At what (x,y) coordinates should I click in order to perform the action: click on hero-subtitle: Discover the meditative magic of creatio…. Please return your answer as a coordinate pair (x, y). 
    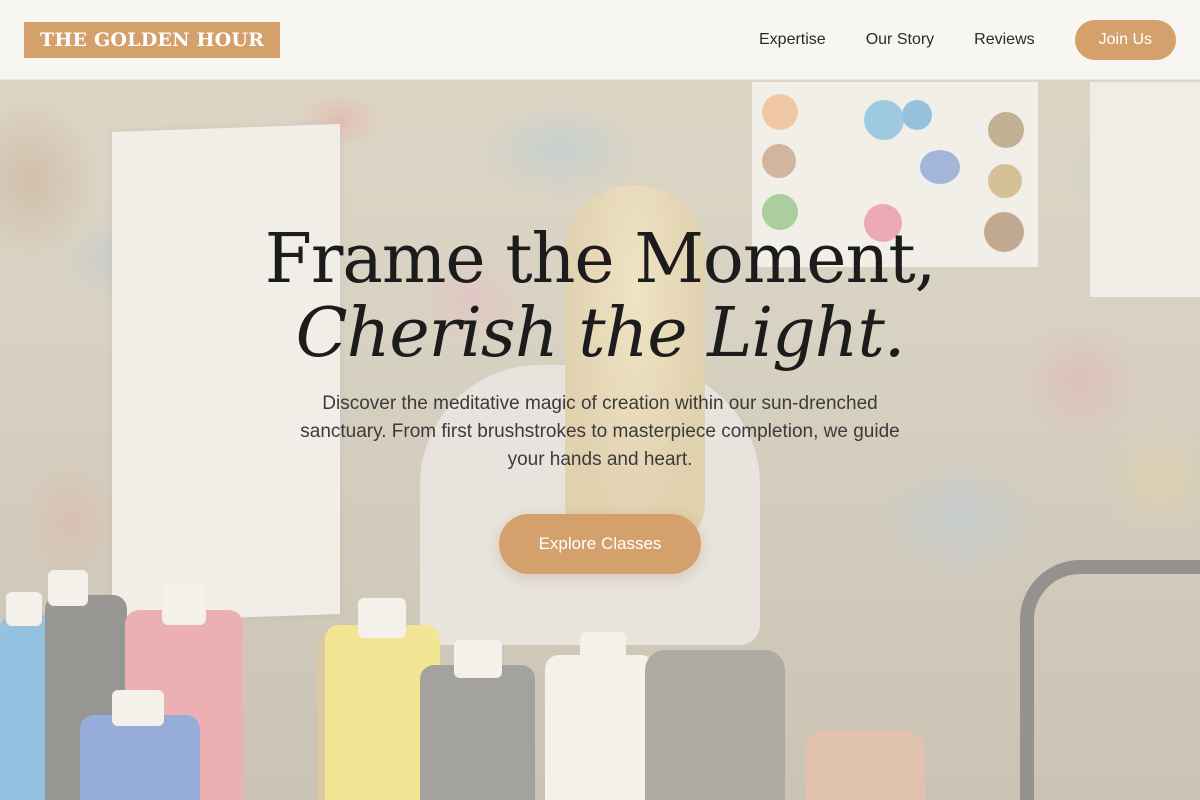
    Looking at the image, I should click on (600, 431).